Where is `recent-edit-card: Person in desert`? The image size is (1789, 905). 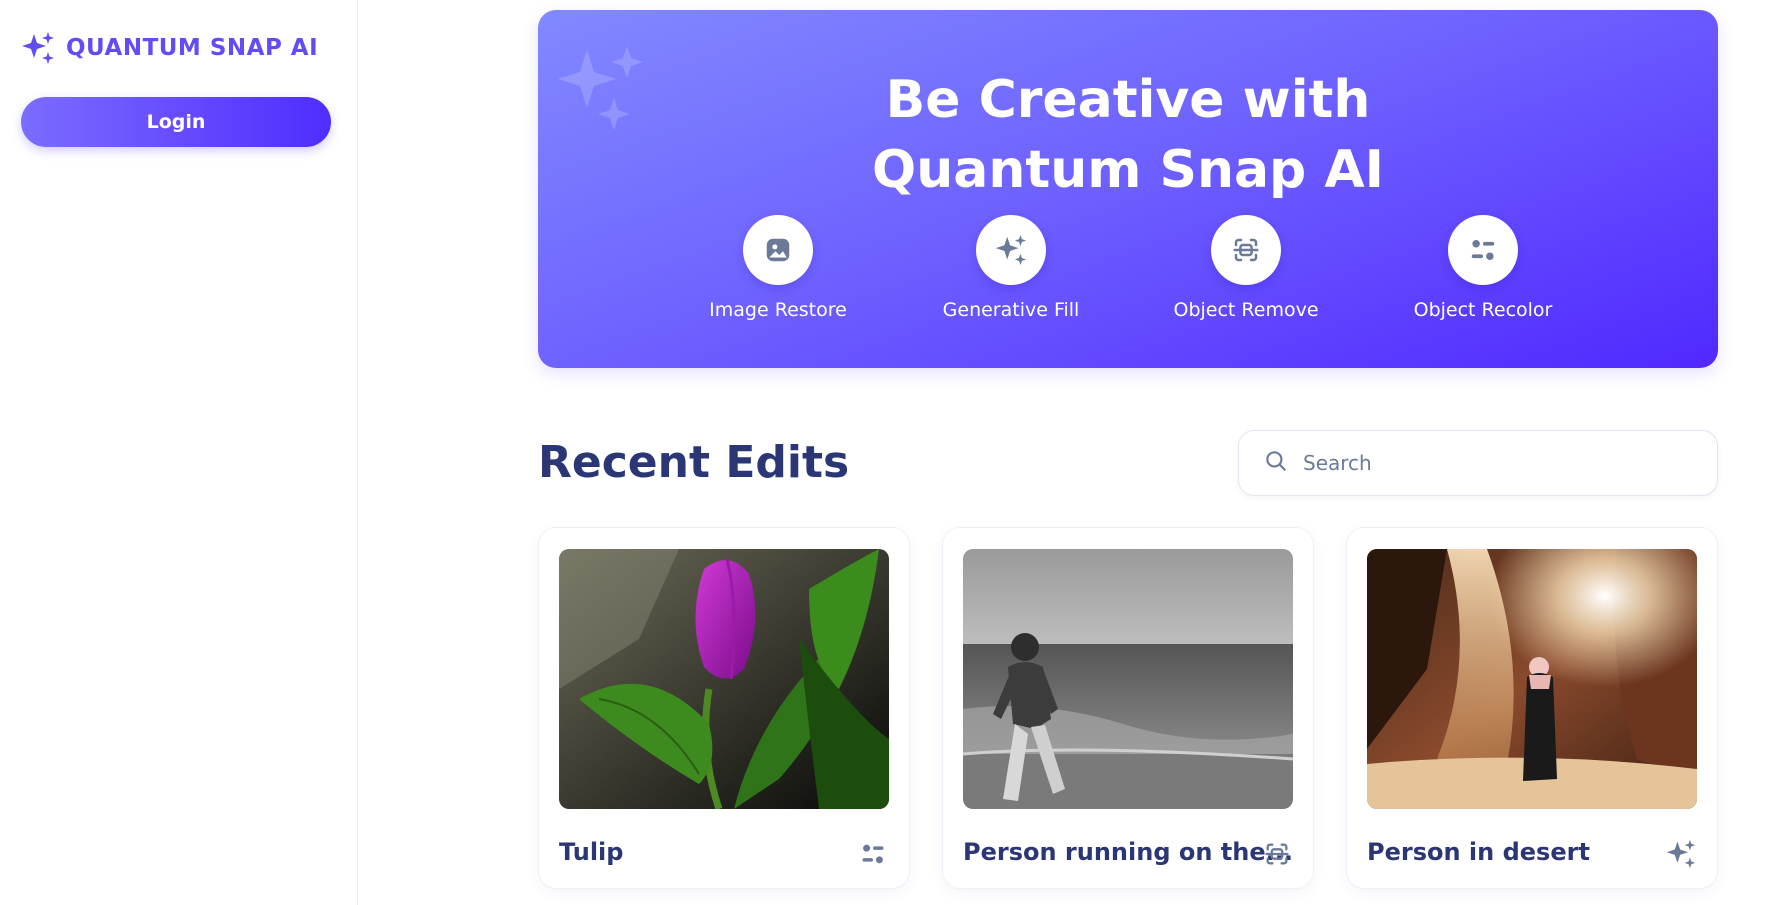
recent-edit-card: Person in desert is located at coordinates (1532, 708).